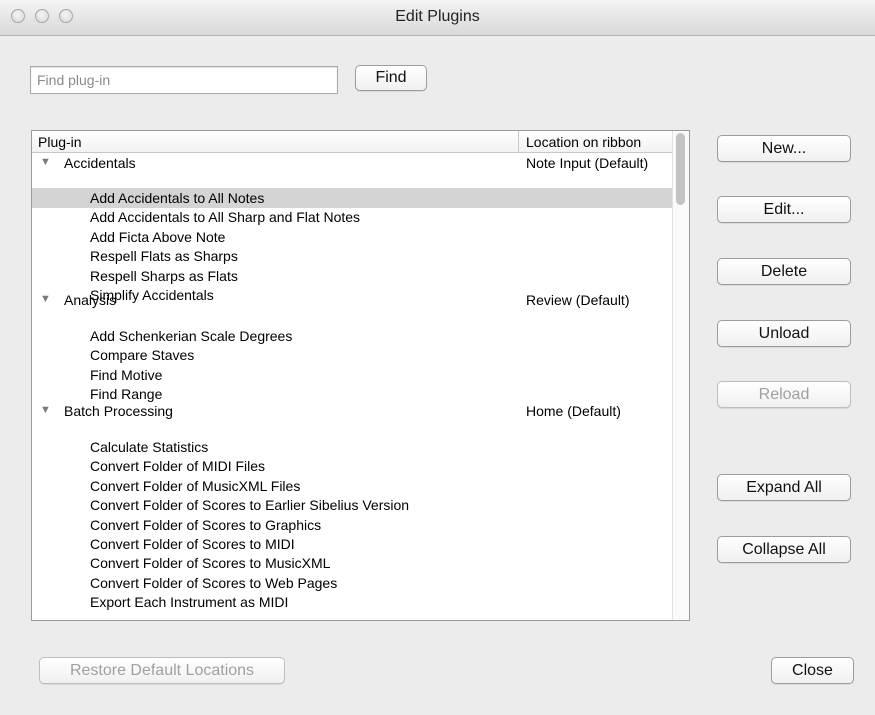  I want to click on unload-button: Unload, so click(784, 333).